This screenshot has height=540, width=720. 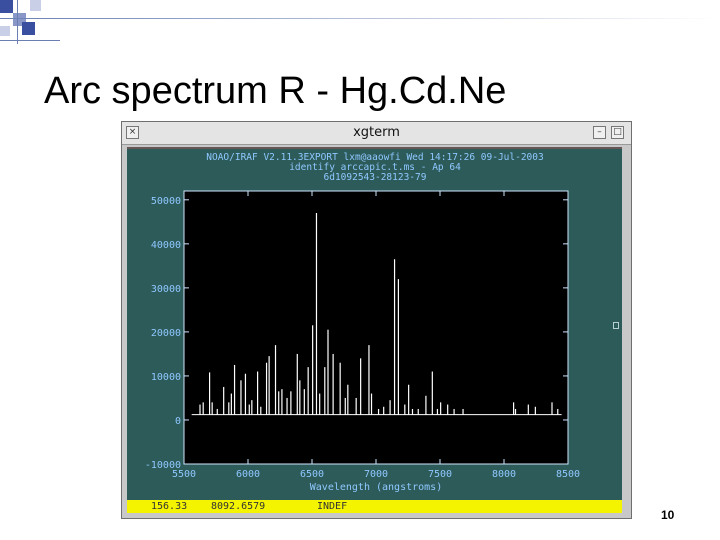 I want to click on y-tick-label: 40000, so click(x=166, y=245).